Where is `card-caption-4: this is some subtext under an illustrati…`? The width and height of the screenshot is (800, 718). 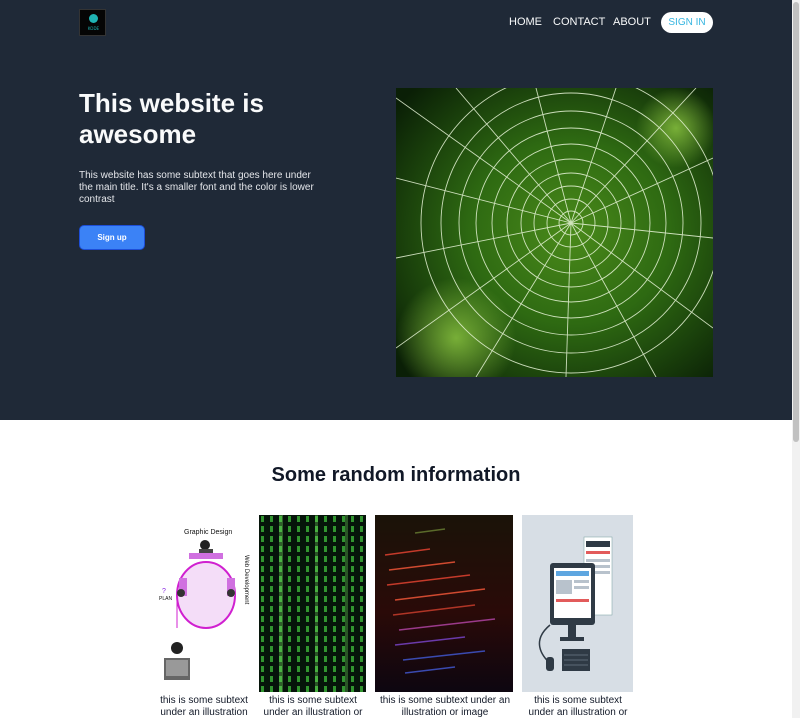 card-caption-4: this is some subtext under an illustrati… is located at coordinates (578, 706).